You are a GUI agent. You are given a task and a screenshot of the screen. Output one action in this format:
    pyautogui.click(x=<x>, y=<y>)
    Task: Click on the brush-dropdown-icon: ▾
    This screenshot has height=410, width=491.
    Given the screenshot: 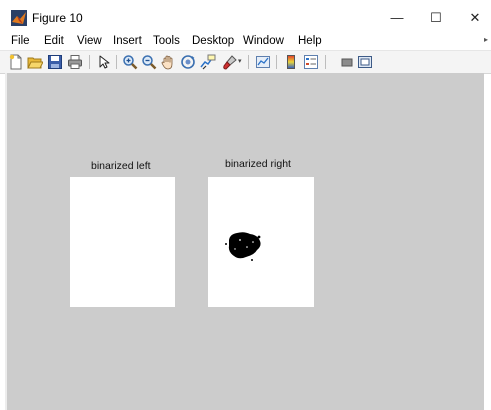 What is the action you would take?
    pyautogui.click(x=241, y=62)
    